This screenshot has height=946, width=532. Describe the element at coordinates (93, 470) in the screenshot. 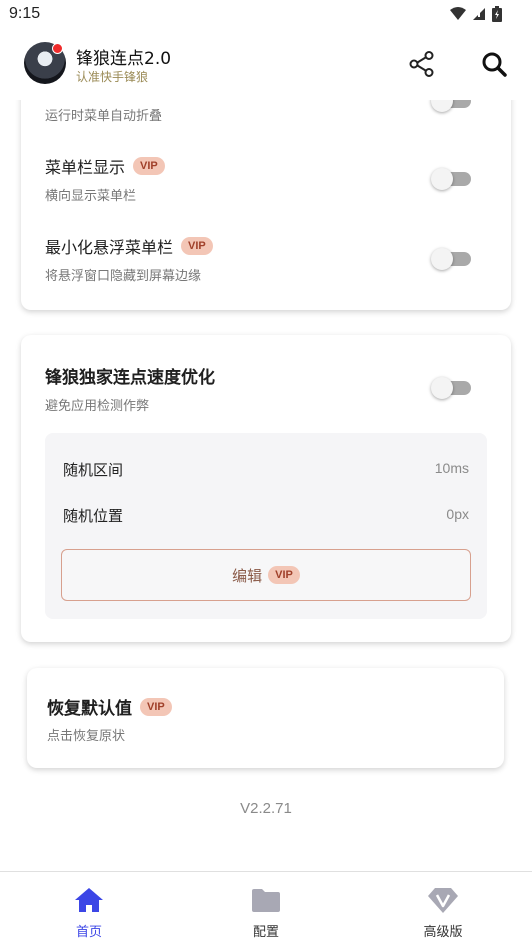

I see `random-interval-label: 随机区间` at that location.